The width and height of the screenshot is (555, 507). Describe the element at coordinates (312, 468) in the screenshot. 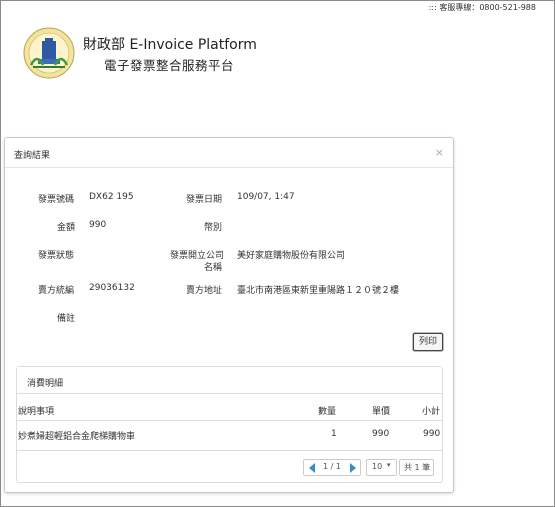

I see `prev-page-icon` at that location.